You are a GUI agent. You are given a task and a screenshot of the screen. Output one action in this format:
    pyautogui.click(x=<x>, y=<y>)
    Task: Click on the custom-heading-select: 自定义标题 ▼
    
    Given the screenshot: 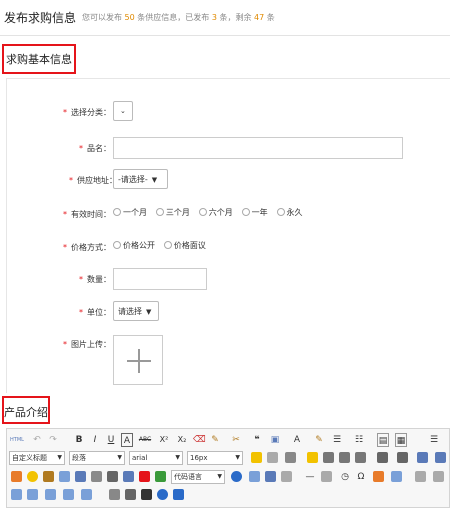 What is the action you would take?
    pyautogui.click(x=37, y=458)
    